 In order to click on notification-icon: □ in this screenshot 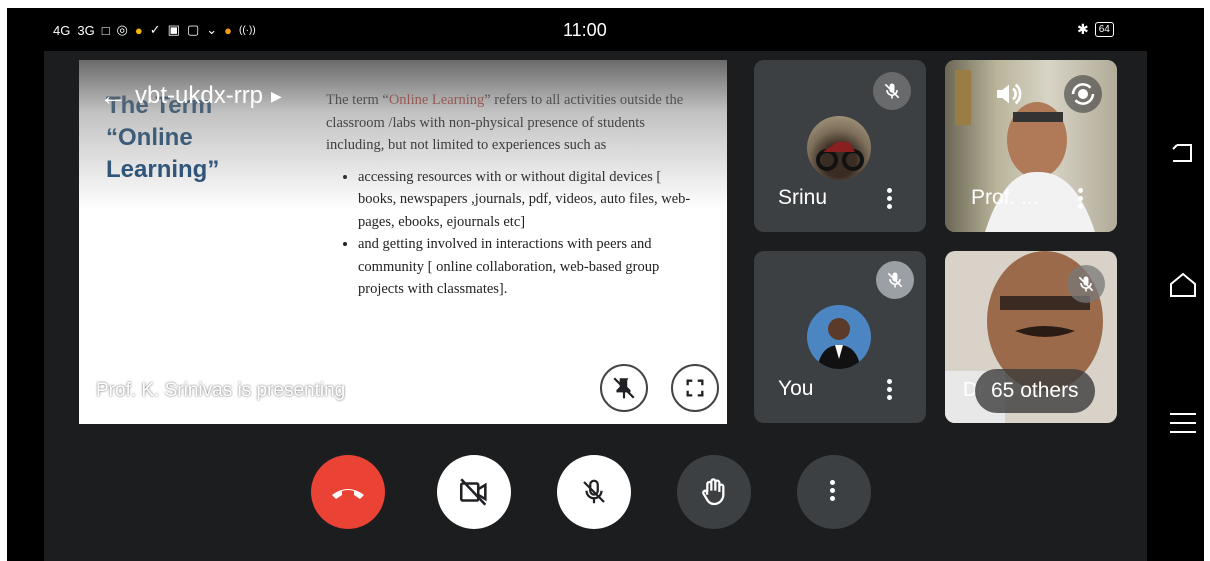, I will do `click(105, 30)`.